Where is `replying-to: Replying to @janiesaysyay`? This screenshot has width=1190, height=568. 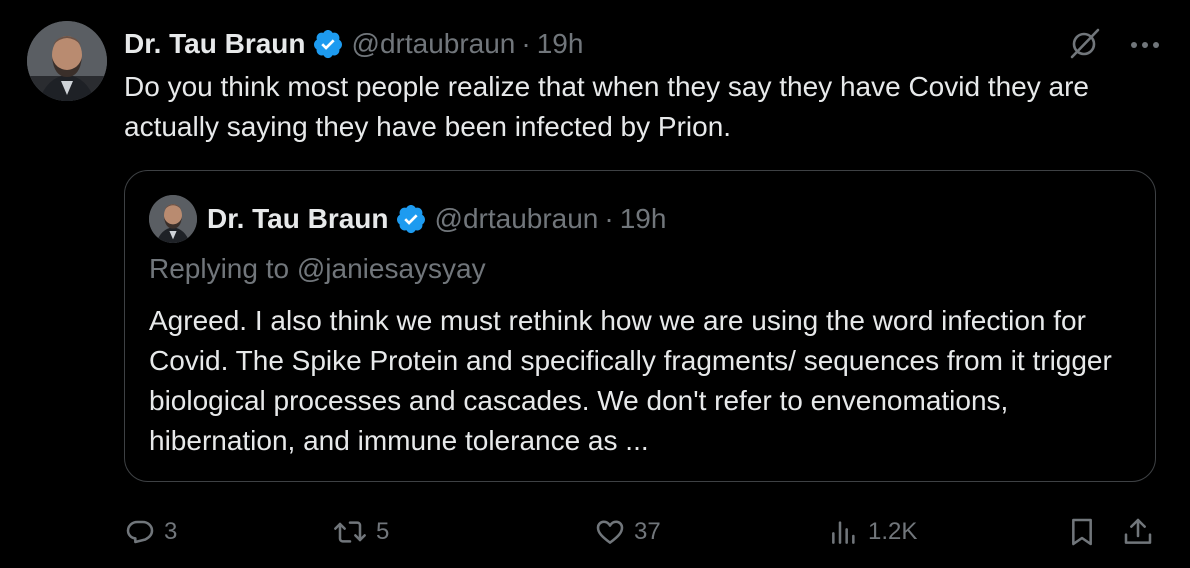
replying-to: Replying to @janiesaysyay is located at coordinates (317, 268).